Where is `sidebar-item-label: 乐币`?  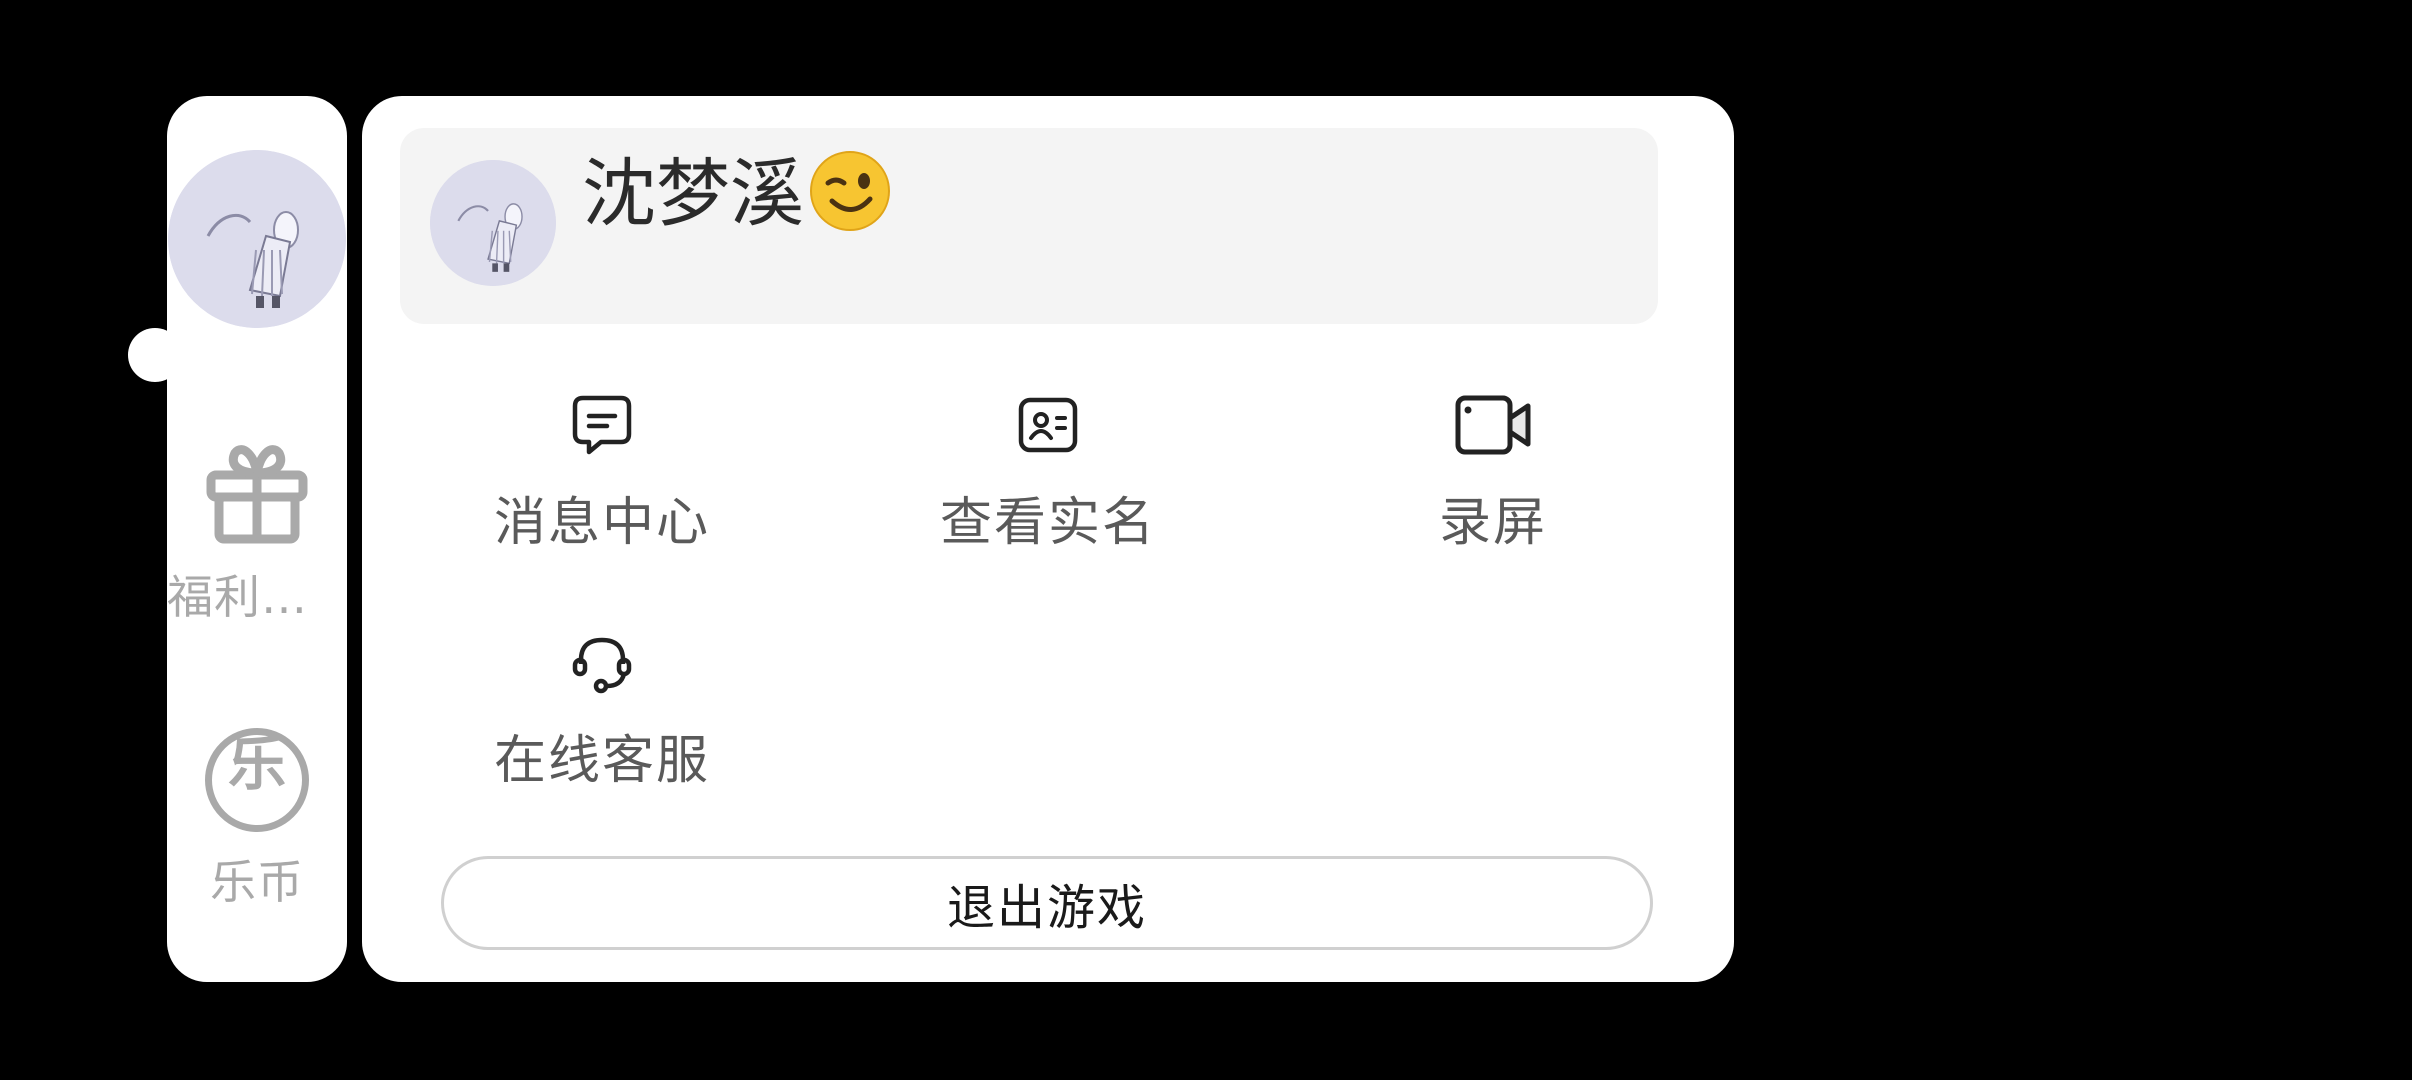
sidebar-item-label: 乐币 is located at coordinates (257, 882).